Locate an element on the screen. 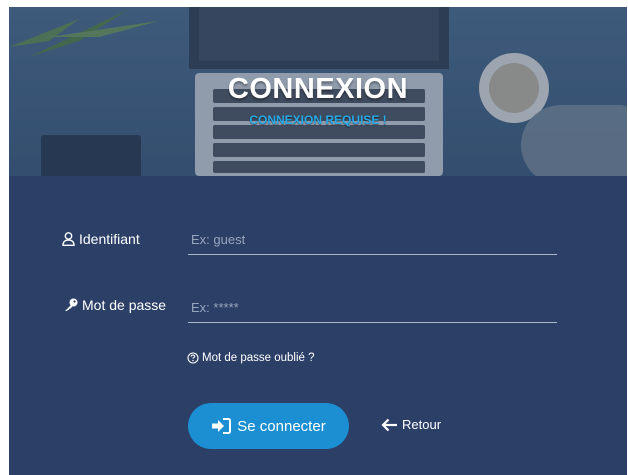 The height and width of the screenshot is (475, 628). back-link: Retour is located at coordinates (411, 424).